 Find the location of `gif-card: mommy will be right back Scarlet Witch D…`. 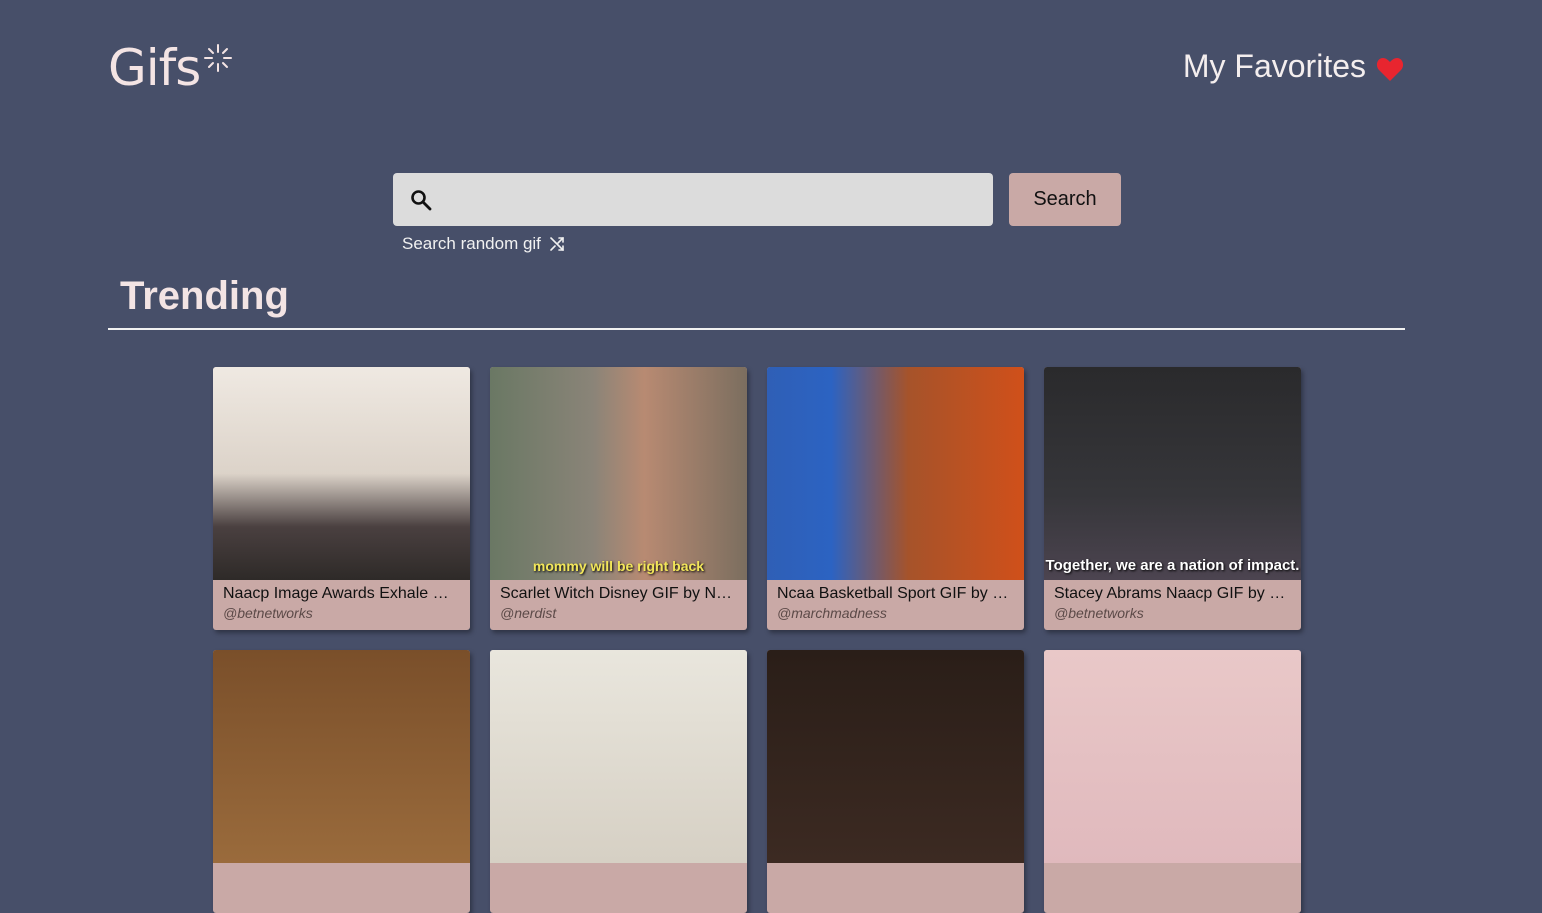

gif-card: mommy will be right back Scarlet Witch D… is located at coordinates (618, 498).